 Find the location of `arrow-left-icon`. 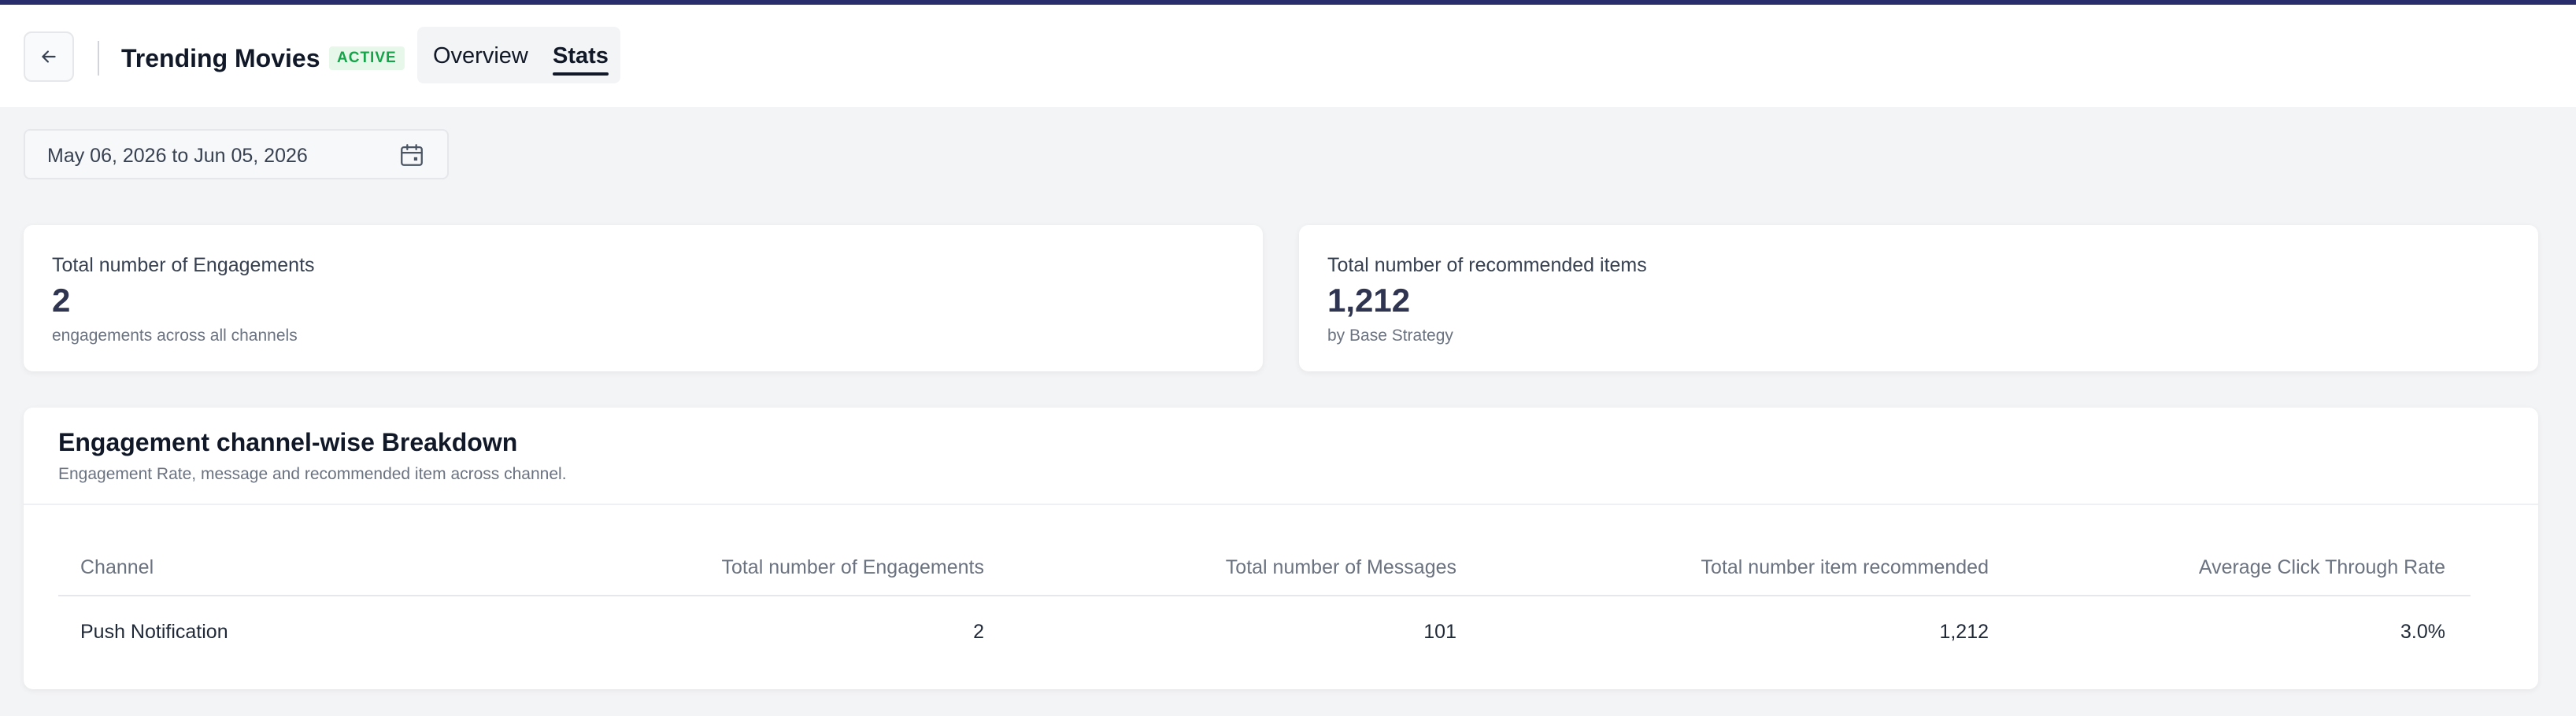

arrow-left-icon is located at coordinates (49, 56).